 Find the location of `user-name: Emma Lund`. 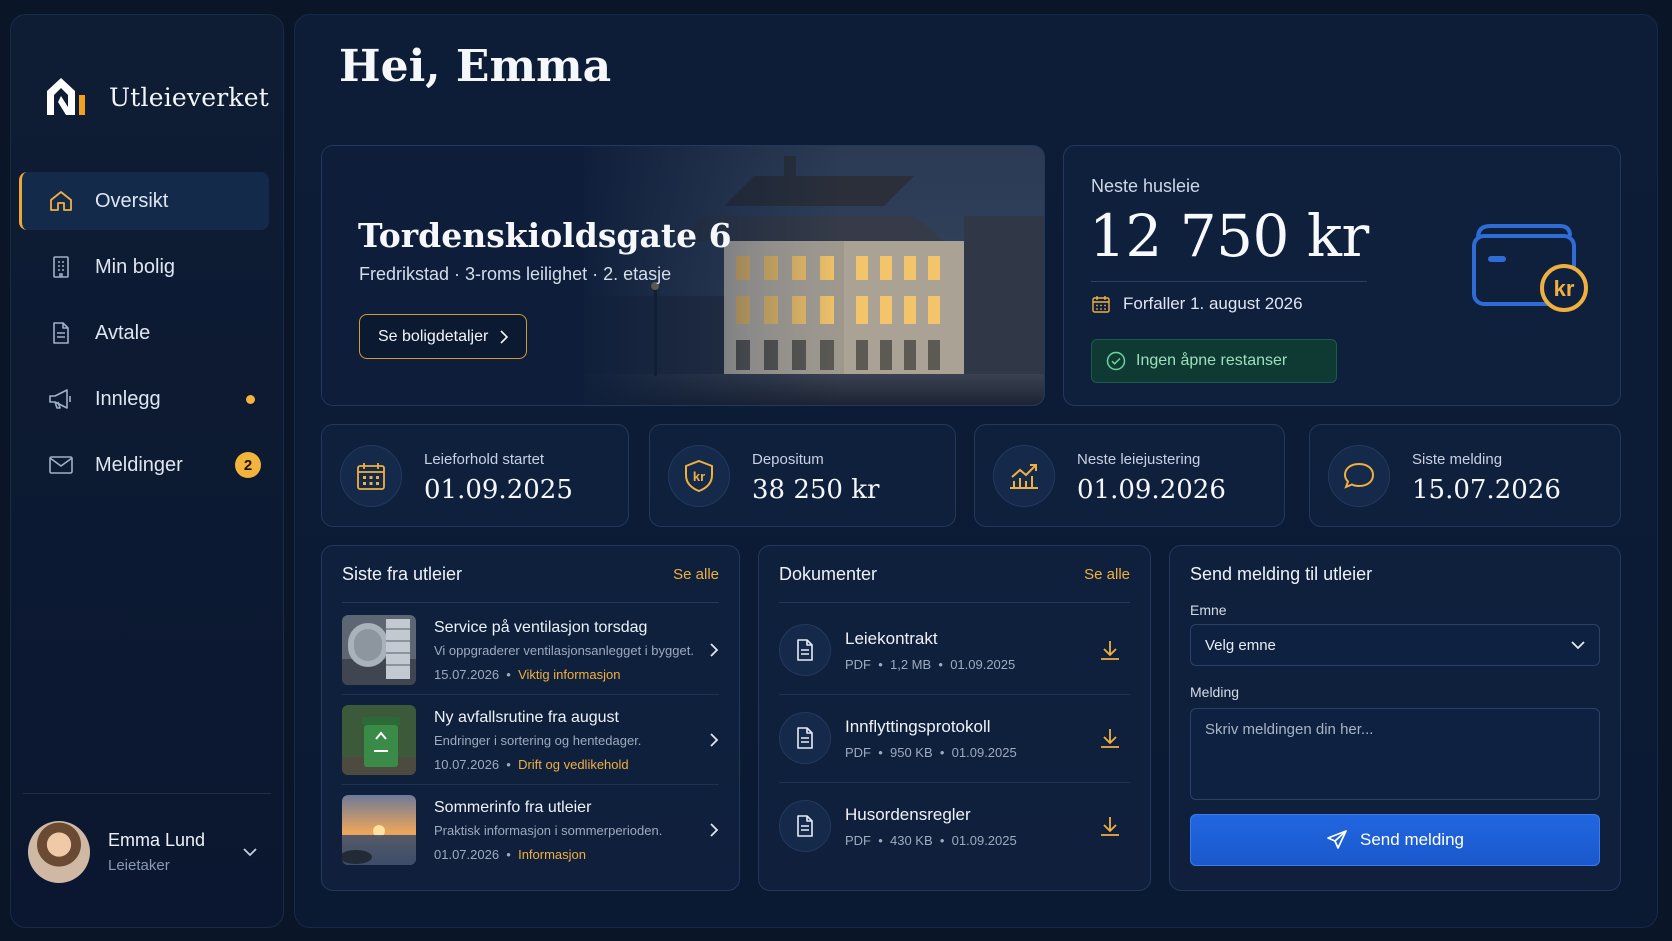

user-name: Emma Lund is located at coordinates (157, 840).